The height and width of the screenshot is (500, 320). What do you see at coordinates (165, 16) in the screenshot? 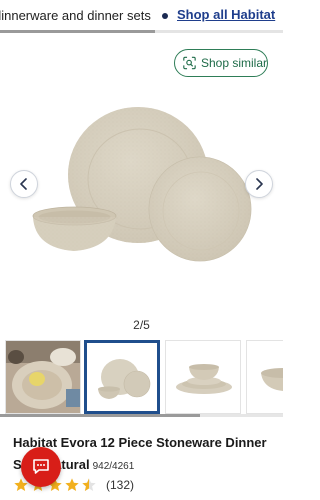
I see `breadcrumb-separator-dot` at bounding box center [165, 16].